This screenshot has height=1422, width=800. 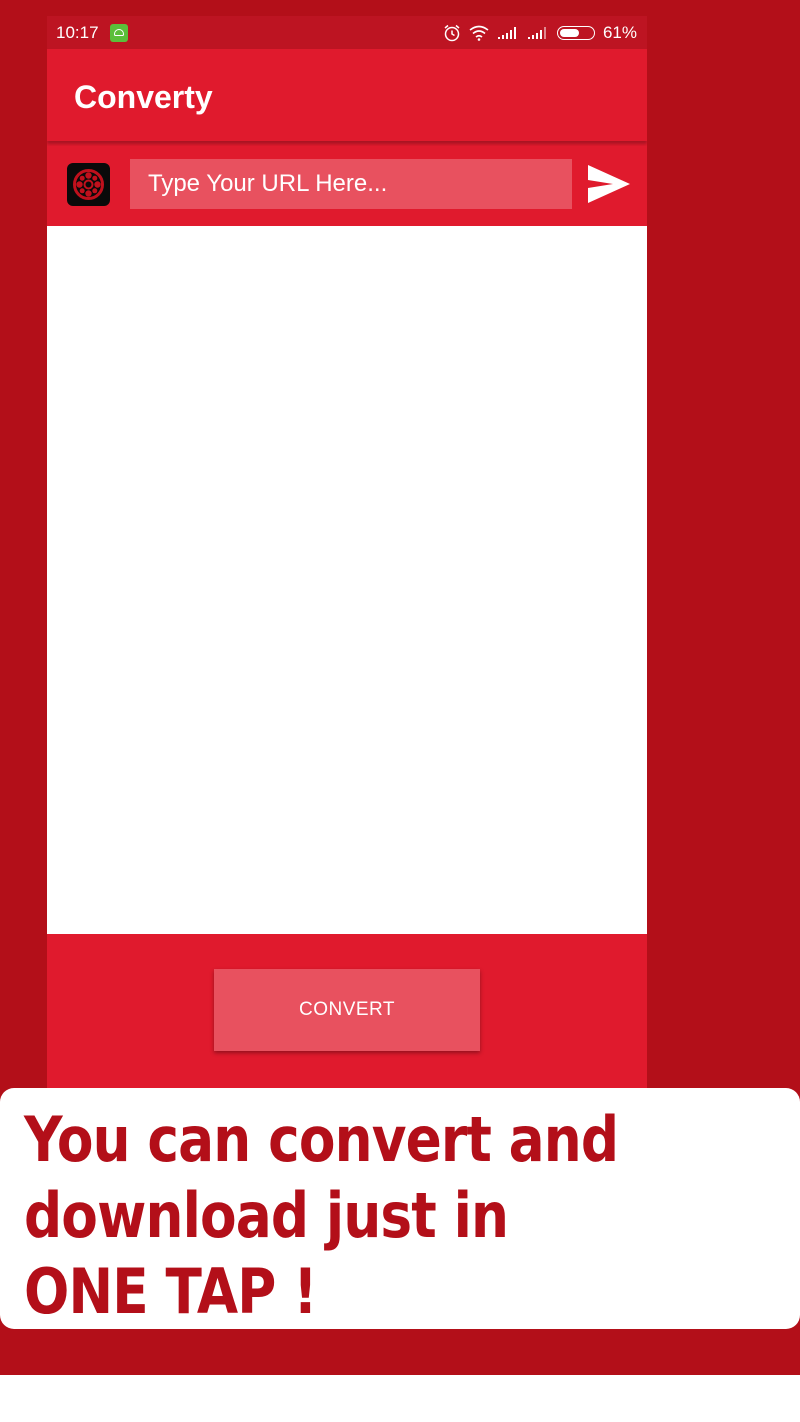 I want to click on status-icons: 61%, so click(x=540, y=33).